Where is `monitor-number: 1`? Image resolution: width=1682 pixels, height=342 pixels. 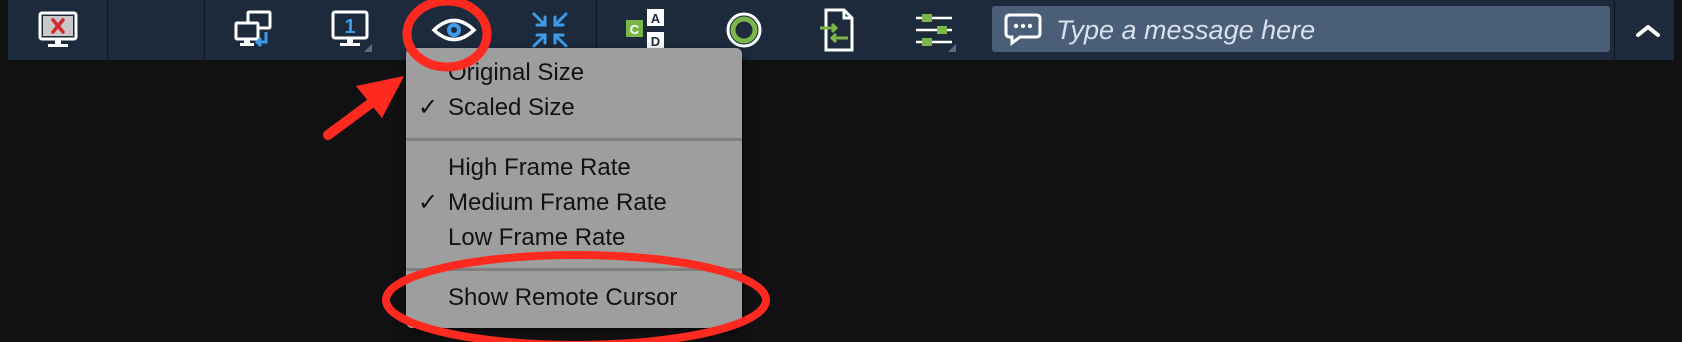
monitor-number: 1 is located at coordinates (349, 27).